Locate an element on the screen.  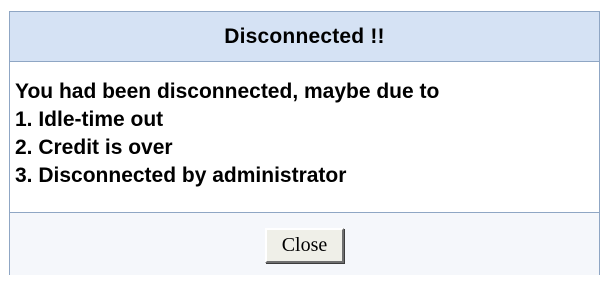
reason-credit-over: 2. Credit is over is located at coordinates (94, 147).